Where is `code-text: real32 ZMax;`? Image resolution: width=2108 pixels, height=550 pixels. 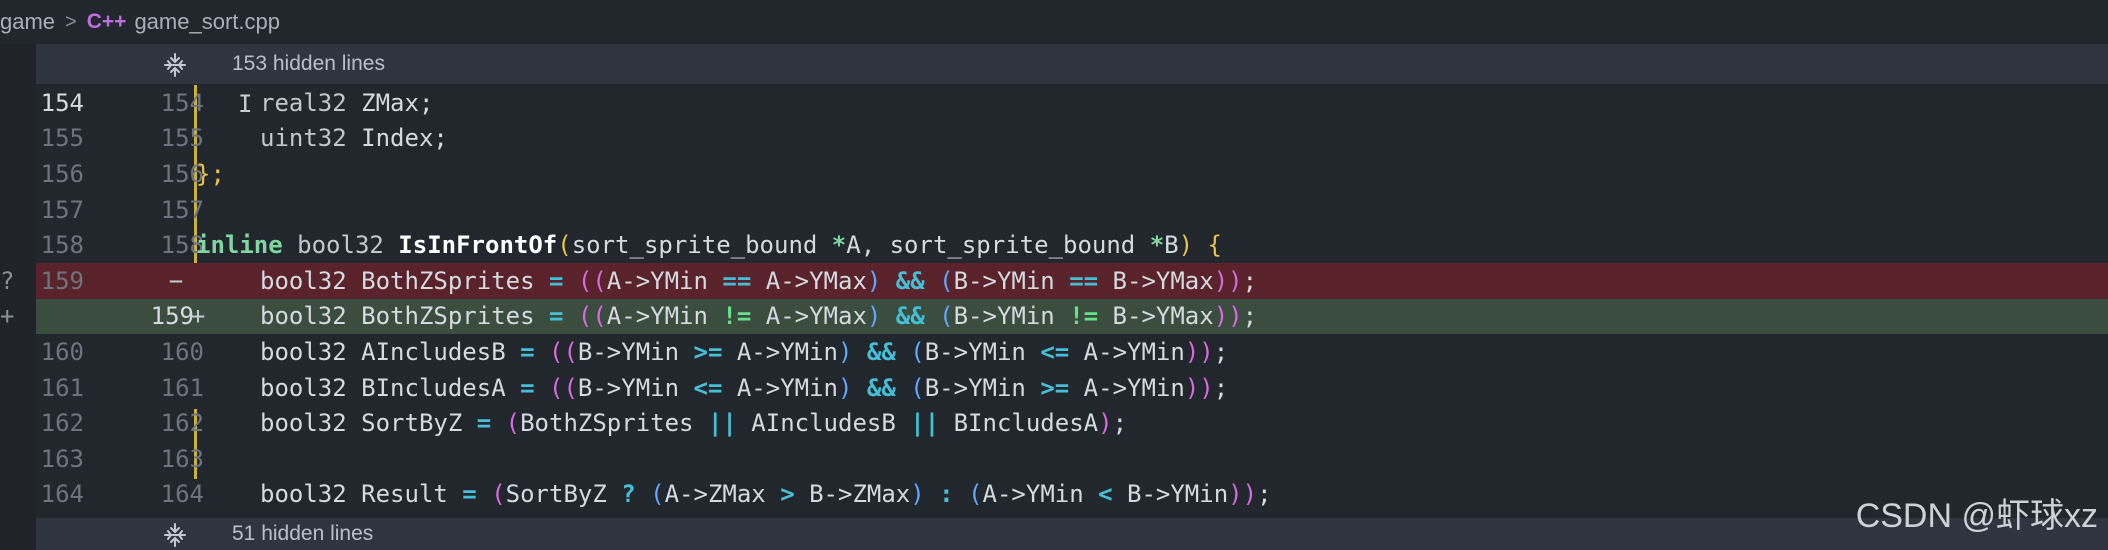
code-text: real32 ZMax; is located at coordinates (346, 103).